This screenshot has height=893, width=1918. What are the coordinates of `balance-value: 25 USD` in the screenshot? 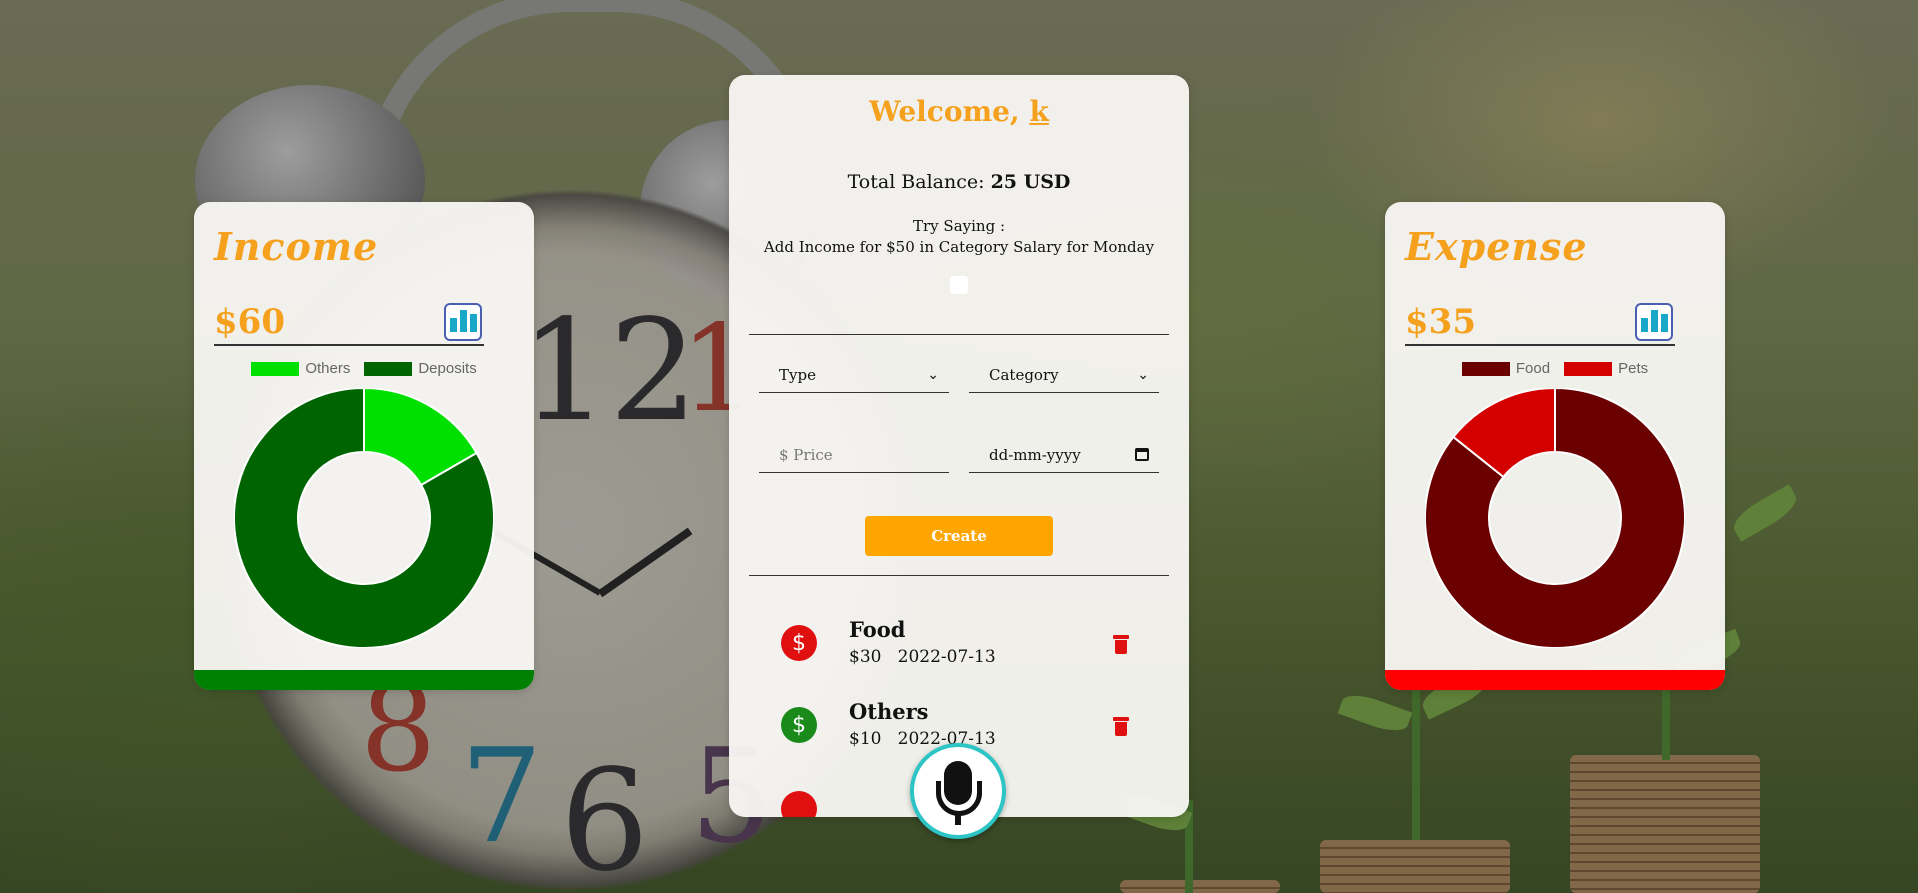 It's located at (1030, 182).